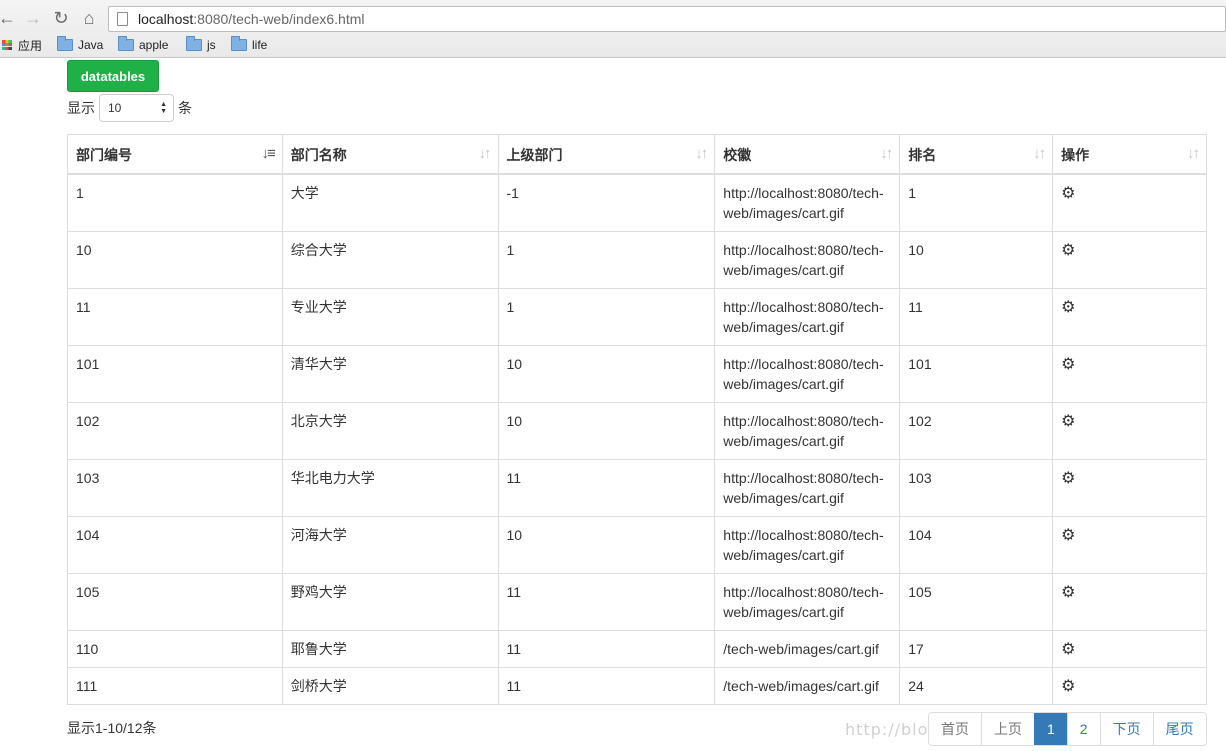 This screenshot has width=1226, height=751. Describe the element at coordinates (976, 649) in the screenshot. I see `cell-rank: 17` at that location.